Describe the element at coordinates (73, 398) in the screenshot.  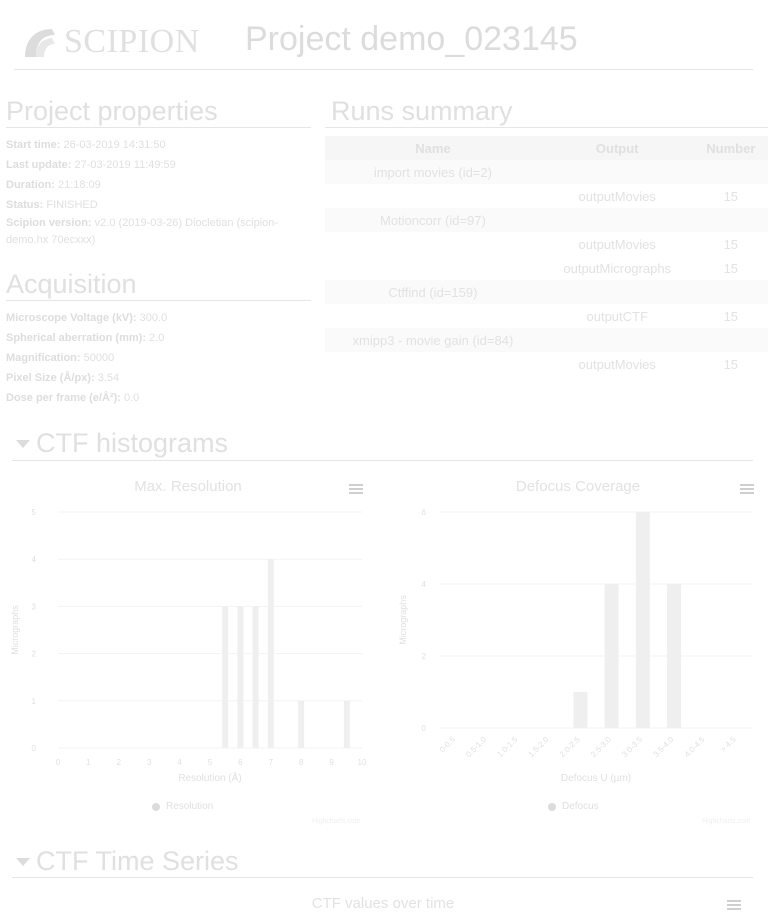
I see `acq-dose-per-frame: Dose per frame (e/Å²): 0.0` at that location.